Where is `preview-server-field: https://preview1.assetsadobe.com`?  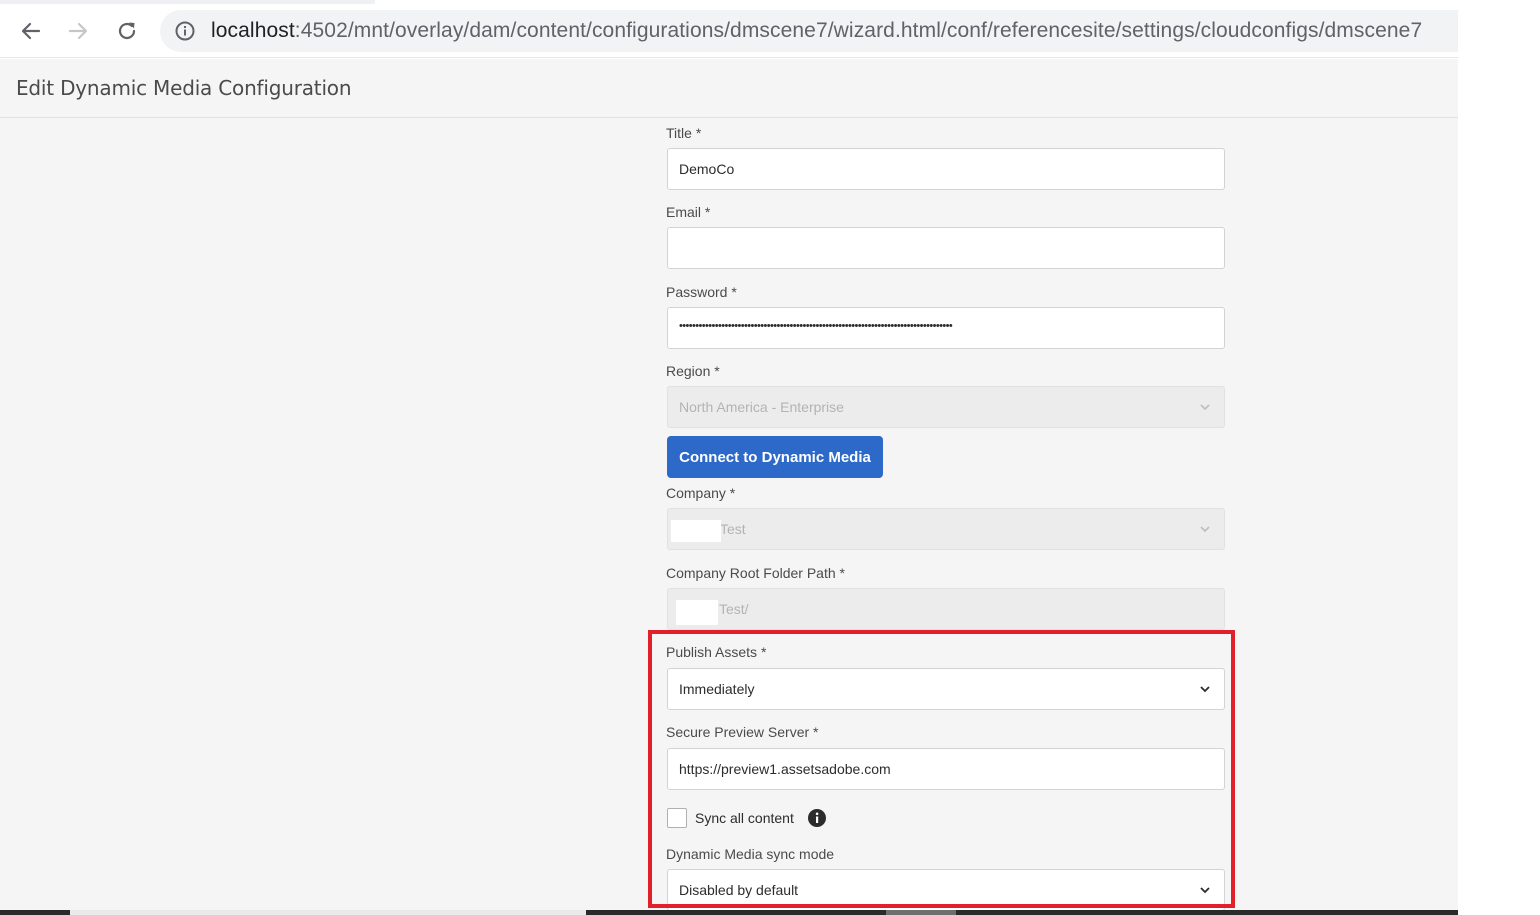 preview-server-field: https://preview1.assetsadobe.com is located at coordinates (946, 769).